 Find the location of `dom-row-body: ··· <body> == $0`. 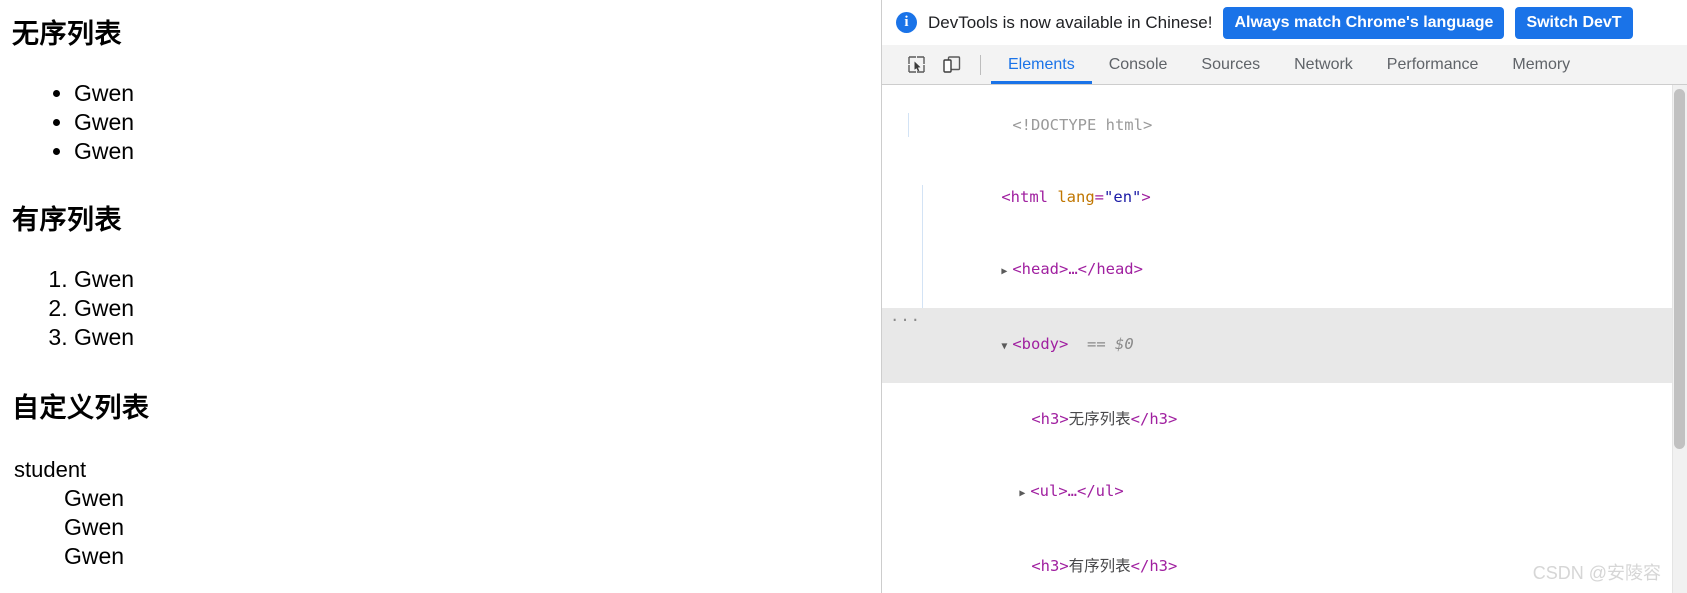

dom-row-body: ··· <body> == $0 is located at coordinates (1284, 345).